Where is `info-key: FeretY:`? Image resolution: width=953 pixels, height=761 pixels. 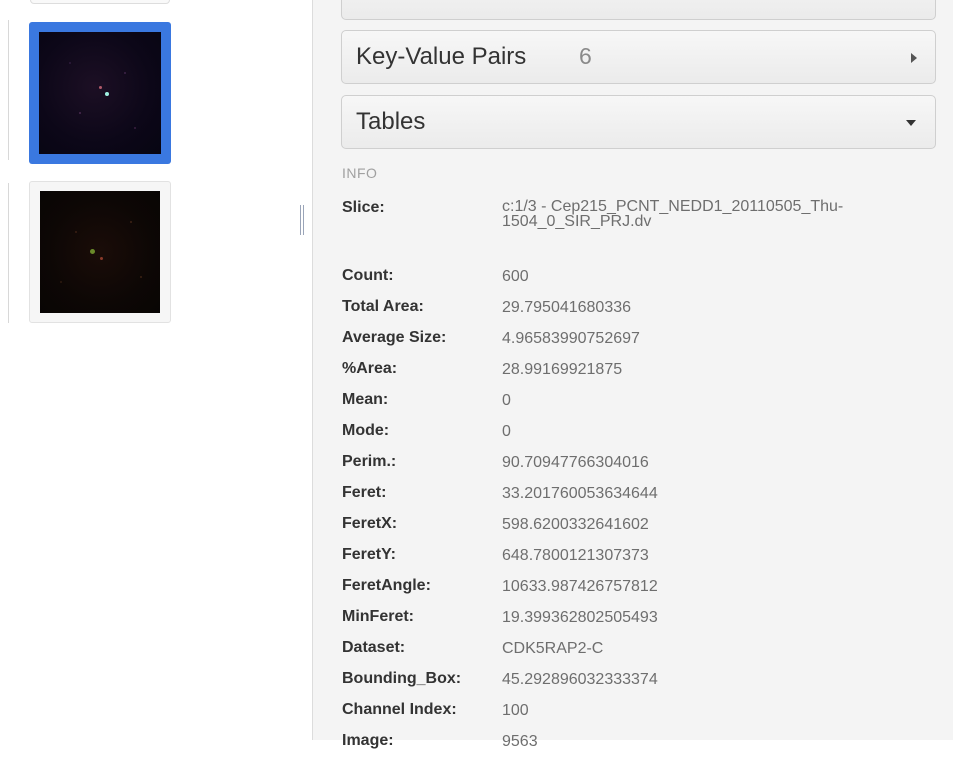
info-key: FeretY: is located at coordinates (369, 554).